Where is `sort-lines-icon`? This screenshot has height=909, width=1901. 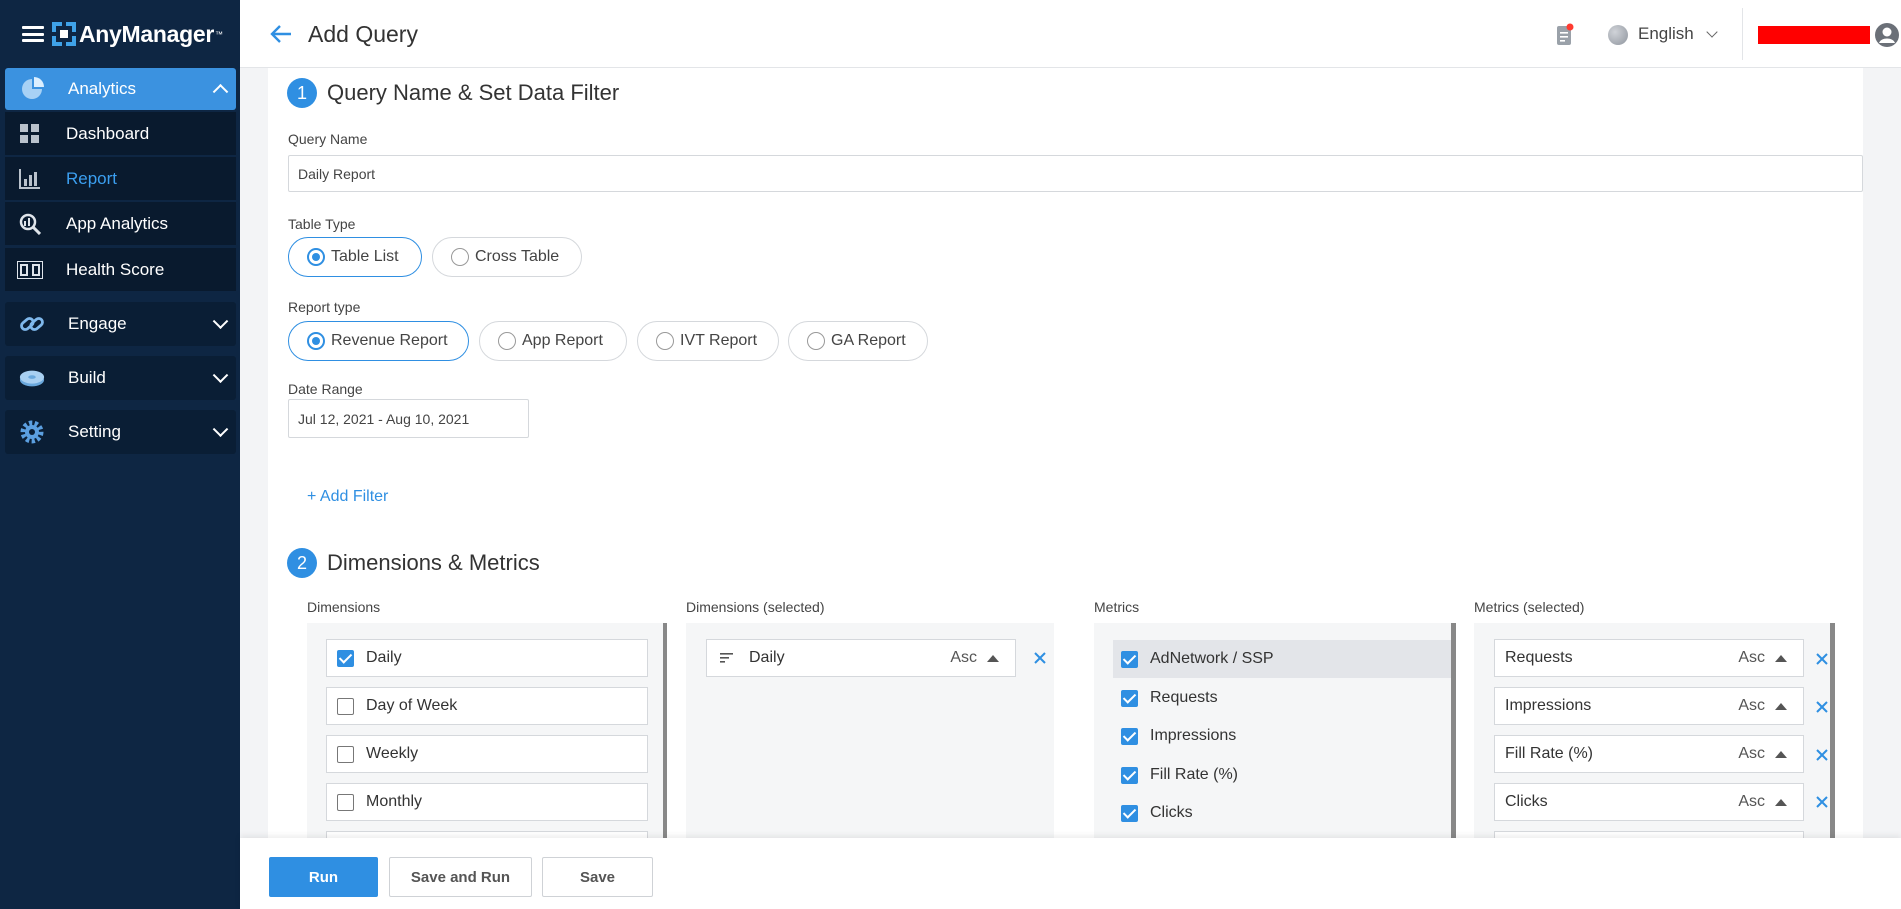 sort-lines-icon is located at coordinates (726, 658).